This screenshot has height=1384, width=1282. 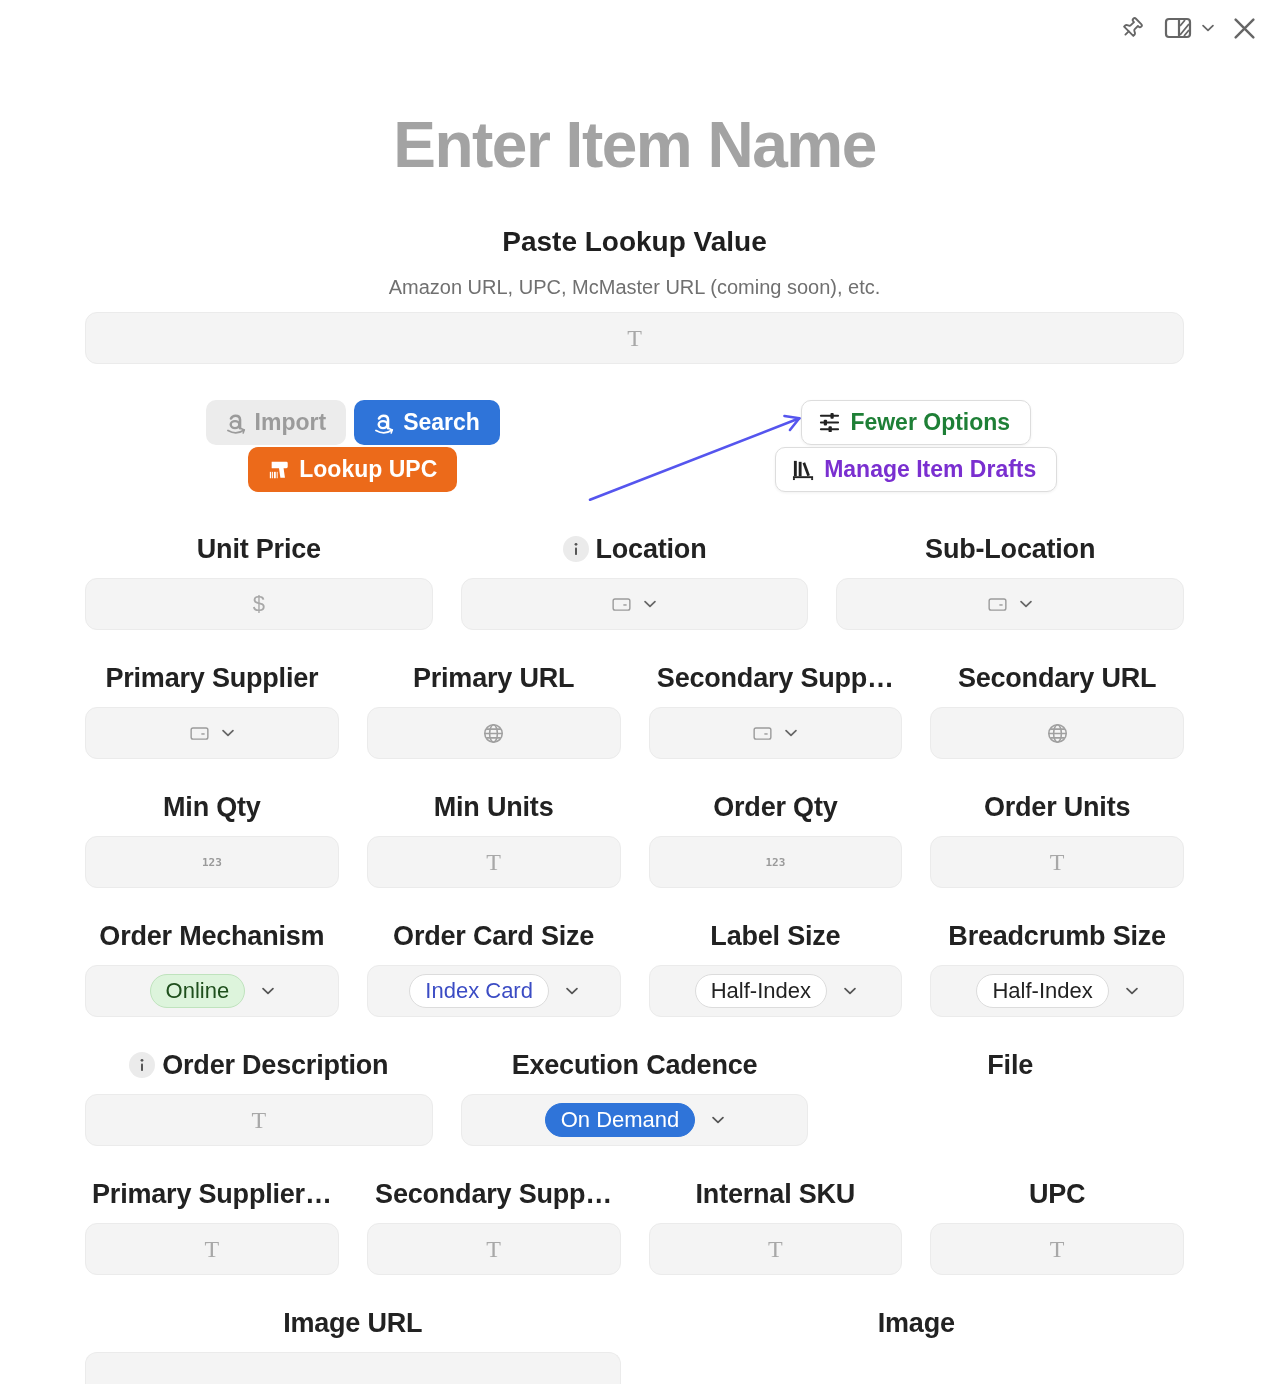 What do you see at coordinates (634, 145) in the screenshot?
I see `item-name-field: Enter Item Name` at bounding box center [634, 145].